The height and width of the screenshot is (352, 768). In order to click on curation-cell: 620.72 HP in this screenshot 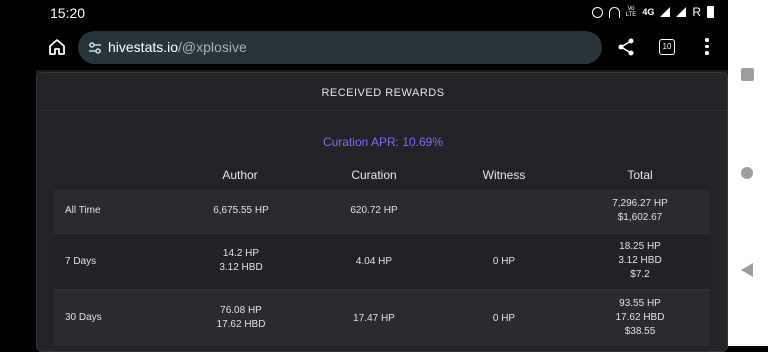, I will do `click(374, 211)`.